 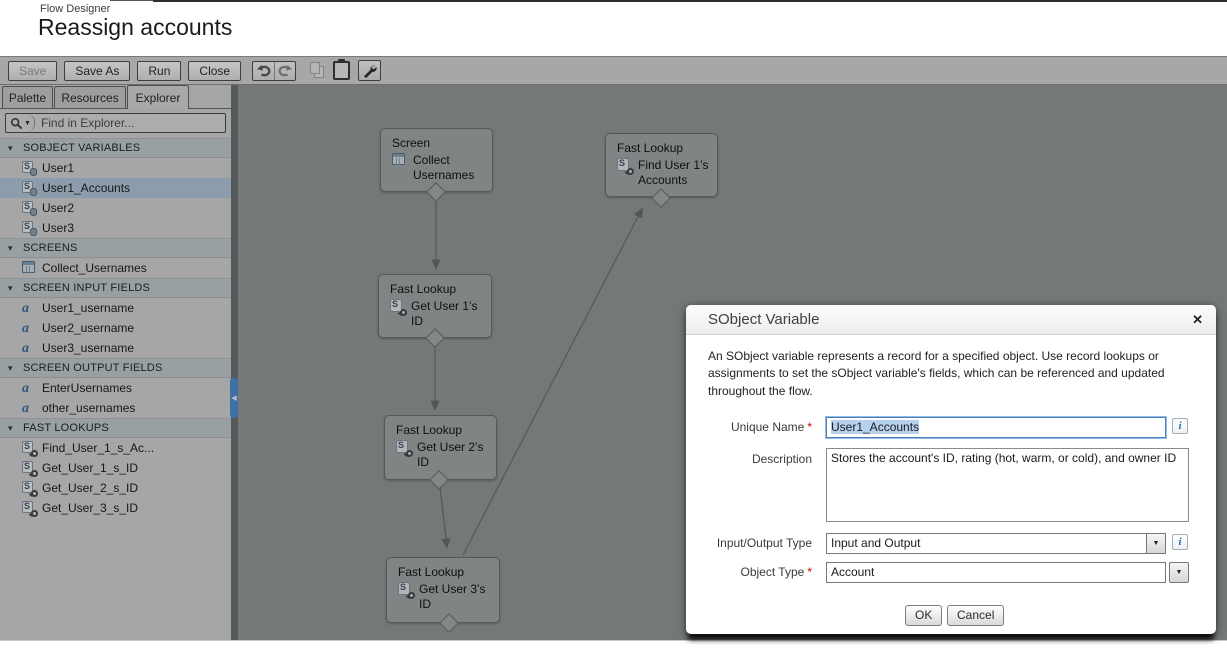 I want to click on tree-item-user1-accounts: S User1_Accounts, so click(x=115, y=188).